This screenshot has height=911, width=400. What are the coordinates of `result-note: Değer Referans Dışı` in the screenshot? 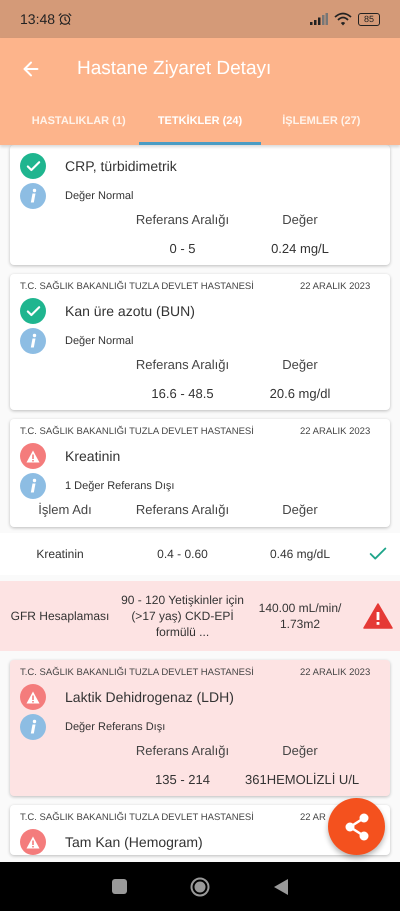 It's located at (115, 727).